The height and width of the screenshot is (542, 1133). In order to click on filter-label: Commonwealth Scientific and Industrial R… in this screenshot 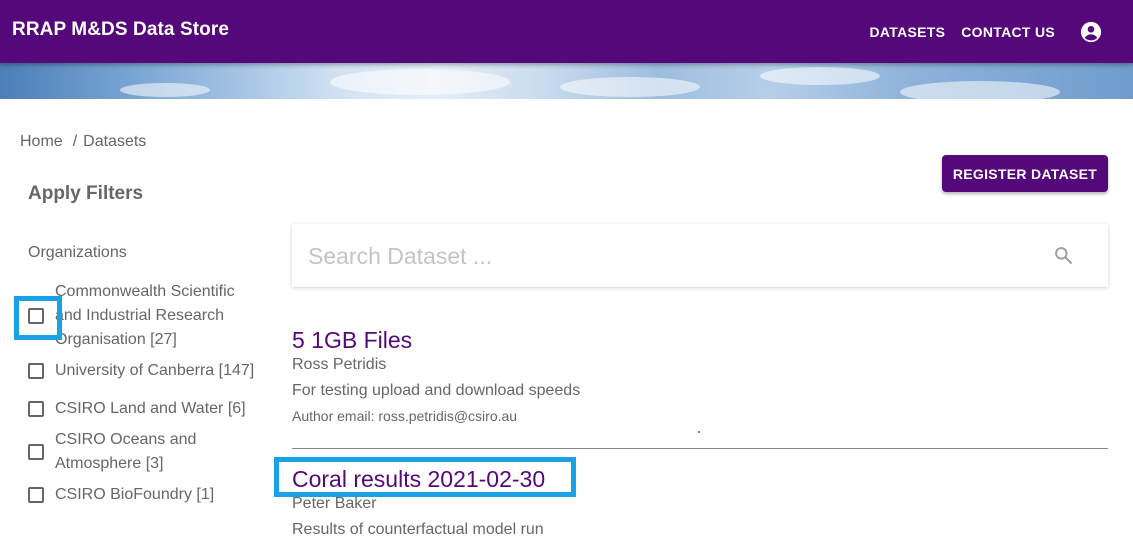, I will do `click(145, 315)`.